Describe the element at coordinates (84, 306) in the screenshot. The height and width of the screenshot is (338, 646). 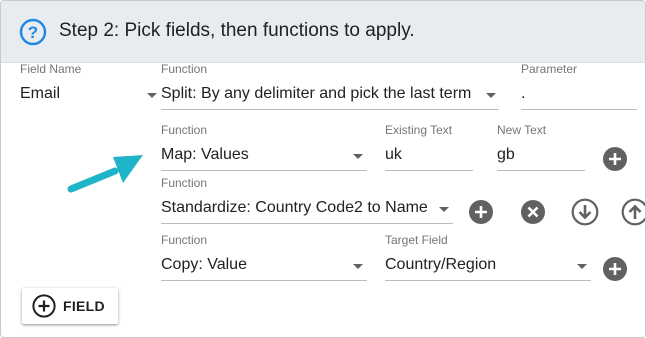
I see `add-field-label: FIELD` at that location.